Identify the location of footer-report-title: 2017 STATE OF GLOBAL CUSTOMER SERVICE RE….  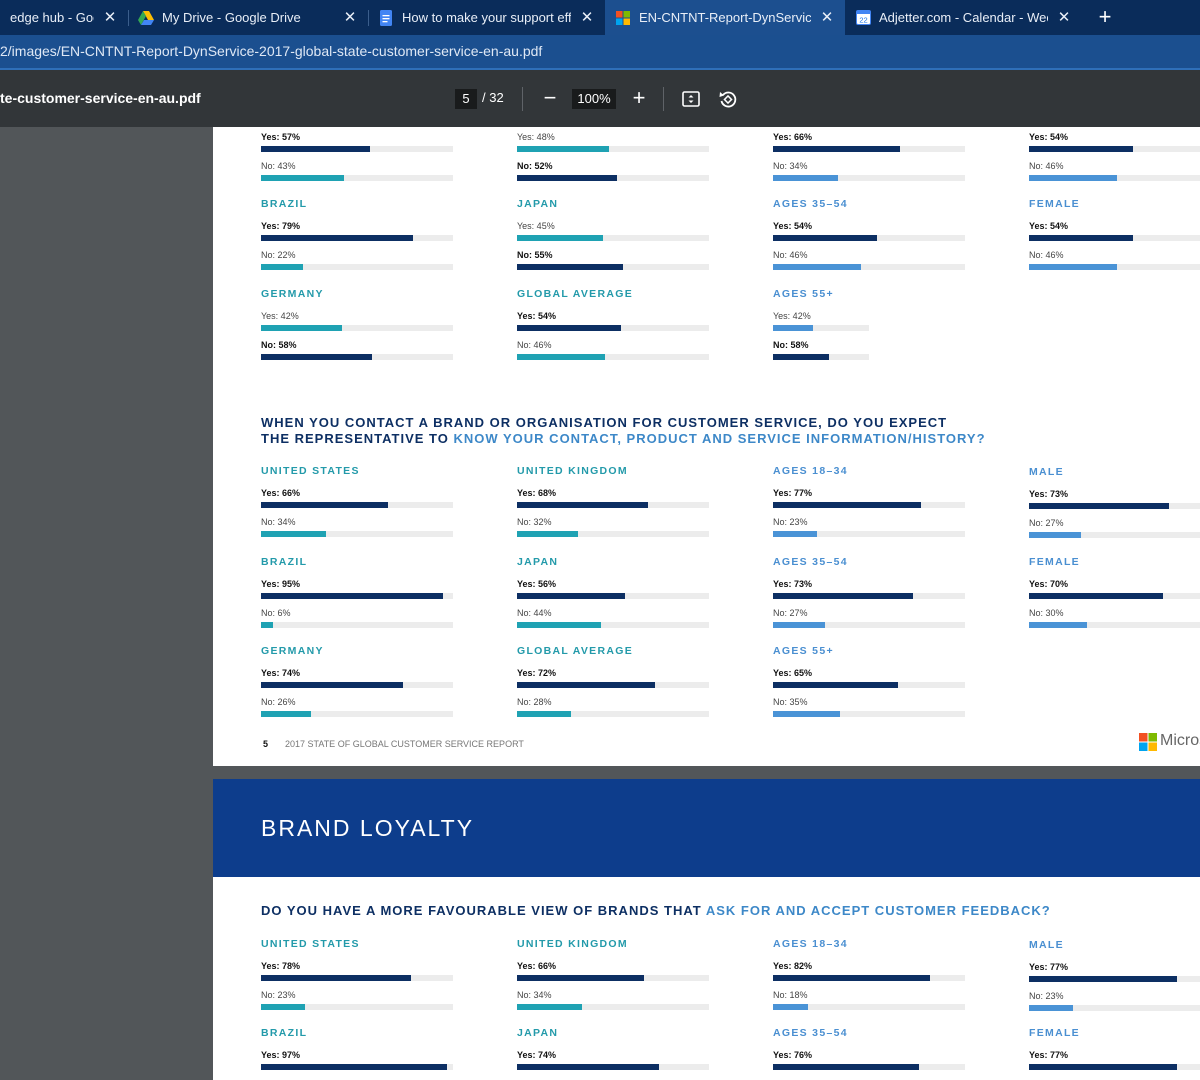
(404, 744).